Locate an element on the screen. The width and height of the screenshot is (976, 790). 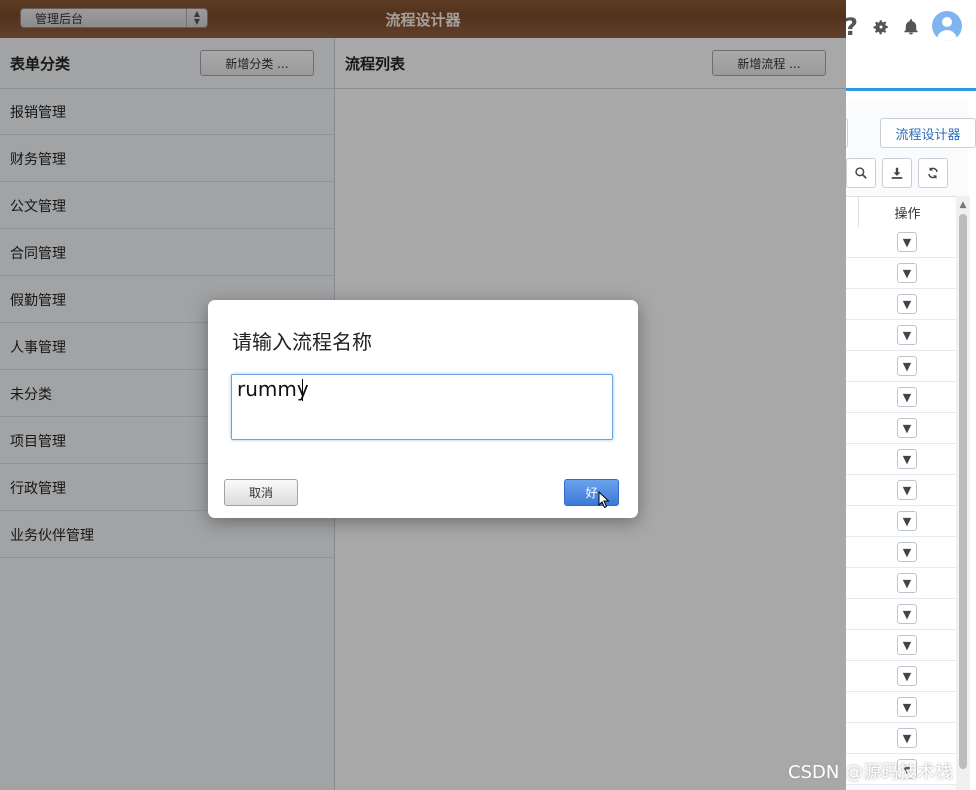
flow-name-input: rummy is located at coordinates (422, 407).